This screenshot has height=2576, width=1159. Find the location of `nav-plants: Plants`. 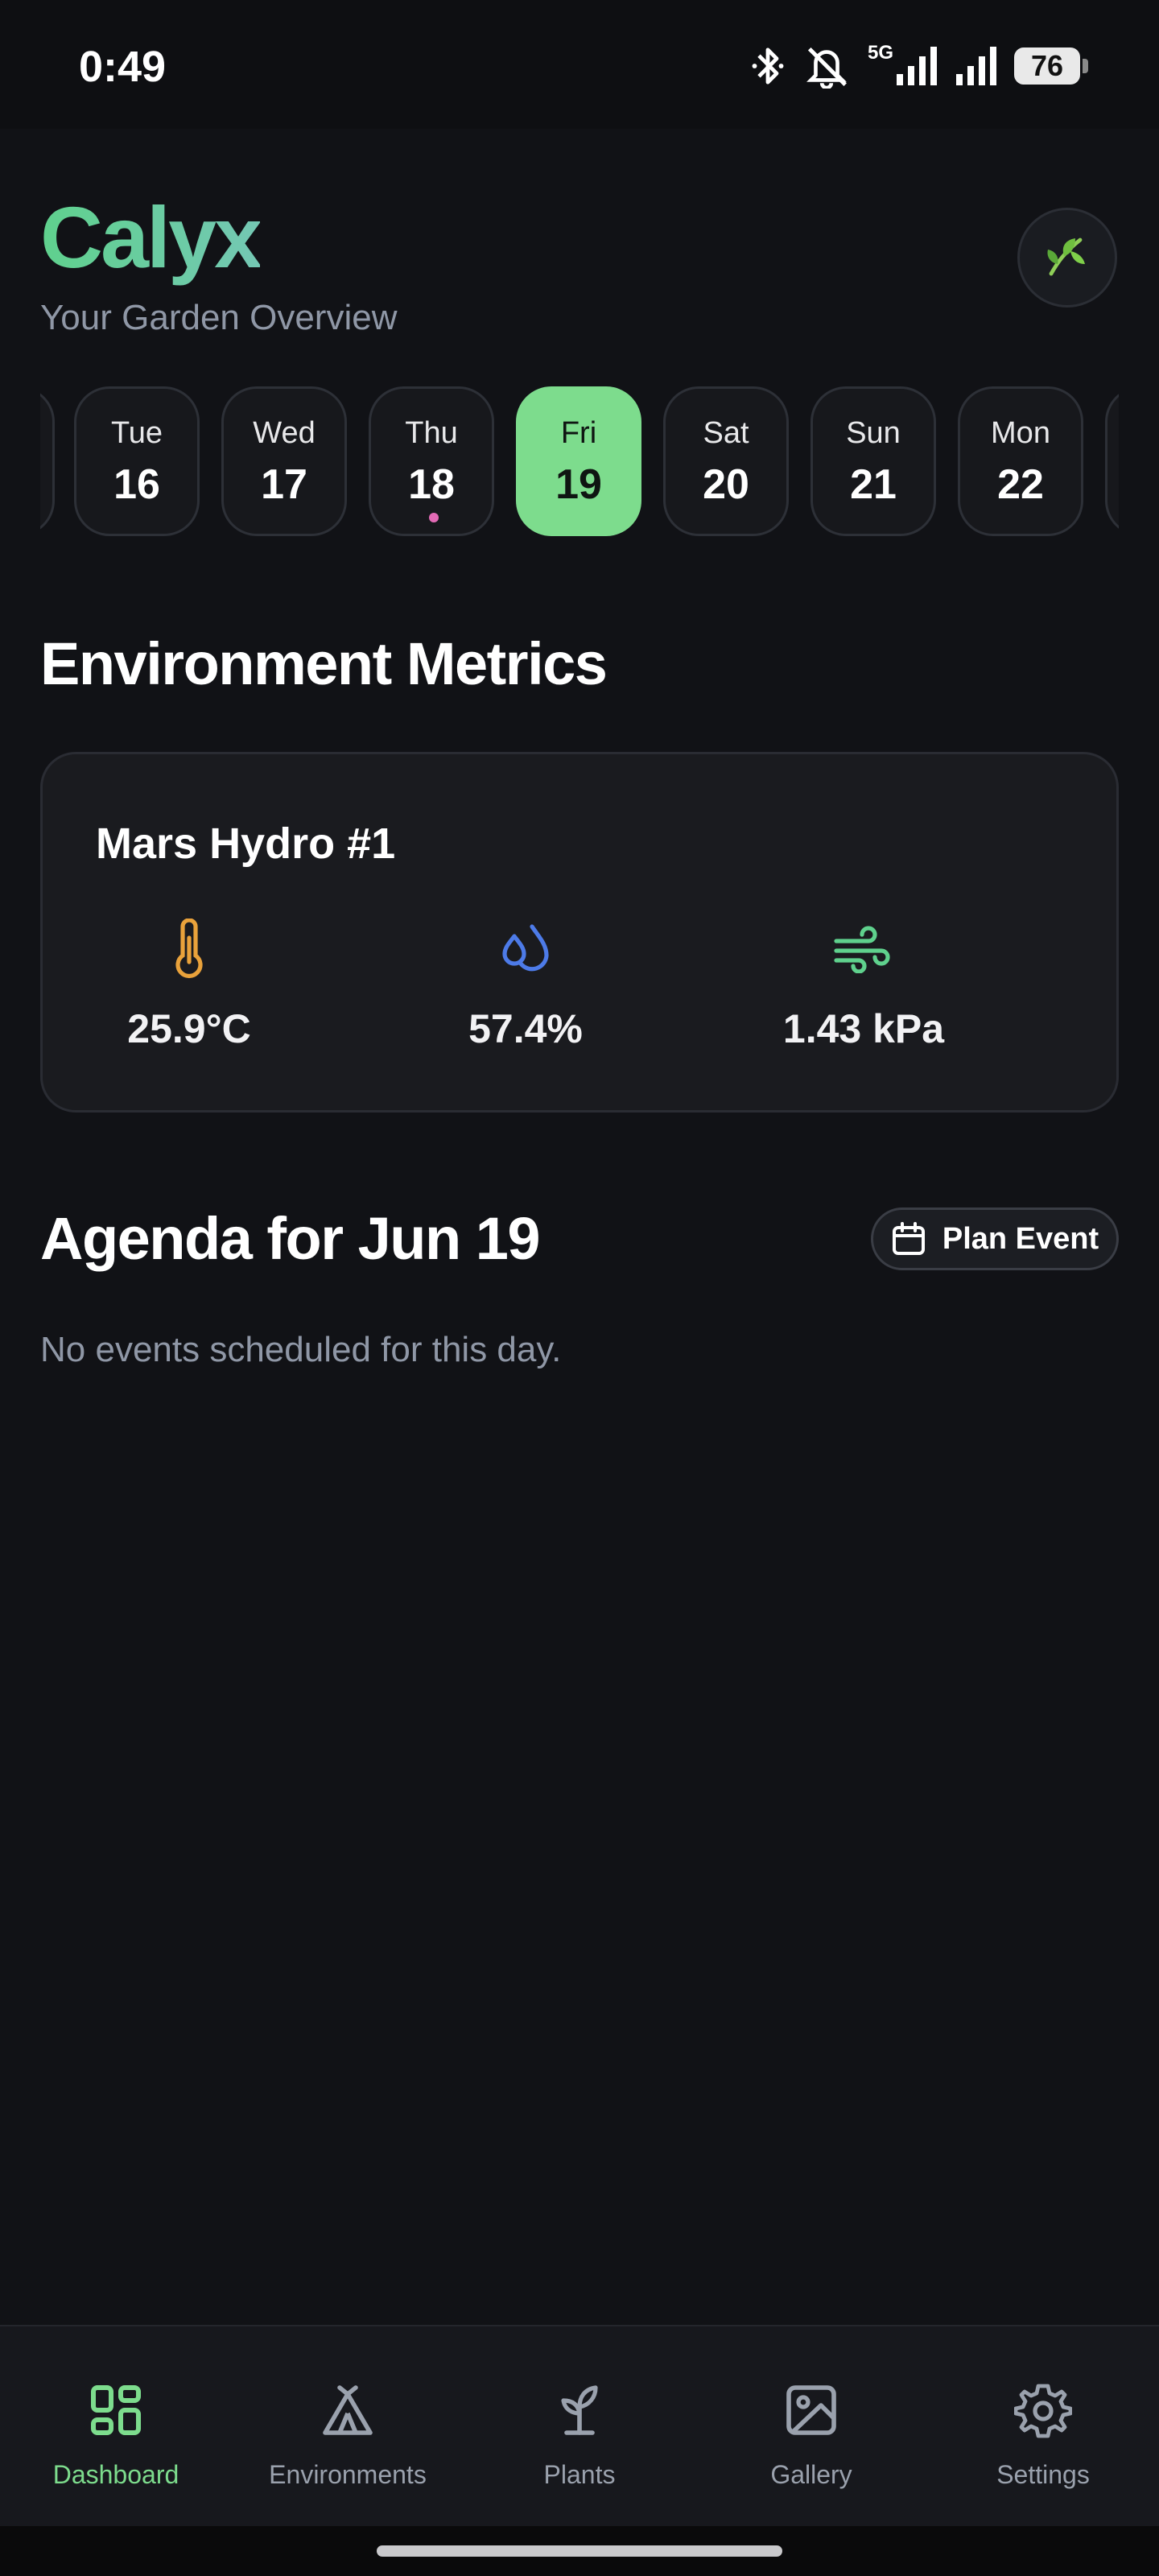

nav-plants: Plants is located at coordinates (579, 2427).